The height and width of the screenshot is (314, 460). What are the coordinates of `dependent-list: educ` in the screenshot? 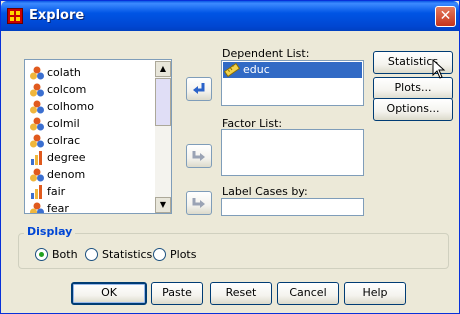 It's located at (292, 83).